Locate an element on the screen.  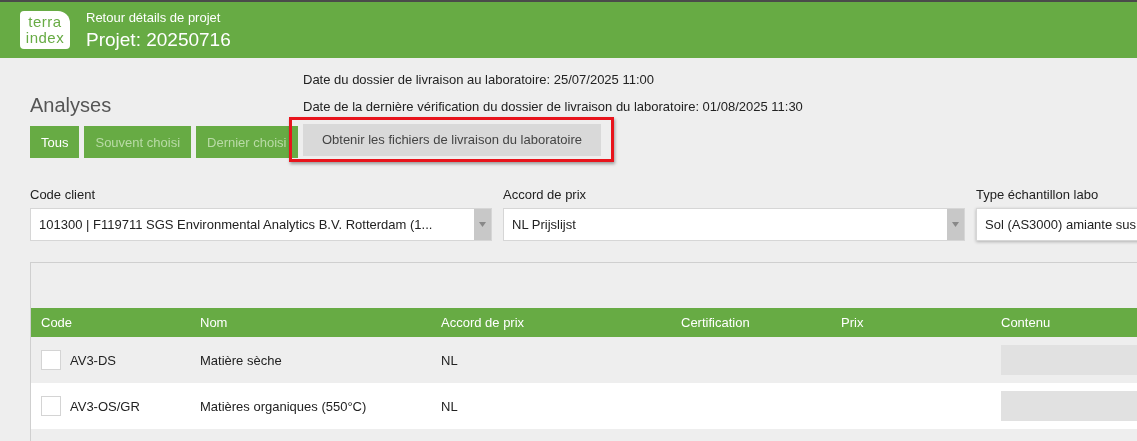
dropdown-field: Sol (AS3000) amiante sus is located at coordinates (1056, 224).